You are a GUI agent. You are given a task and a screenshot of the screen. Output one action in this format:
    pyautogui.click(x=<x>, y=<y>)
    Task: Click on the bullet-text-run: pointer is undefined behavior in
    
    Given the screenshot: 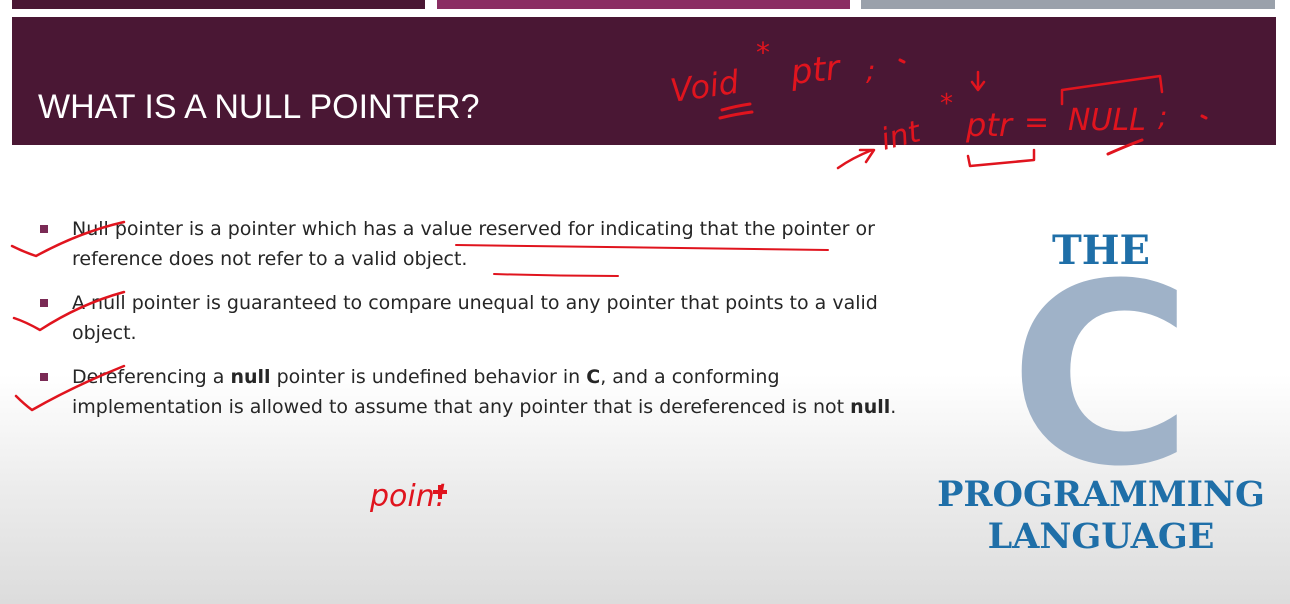 What is the action you would take?
    pyautogui.click(x=428, y=377)
    